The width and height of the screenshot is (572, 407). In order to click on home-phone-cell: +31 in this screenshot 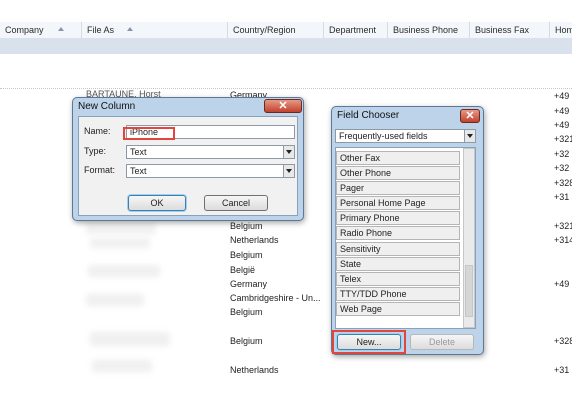, I will do `click(561, 370)`.